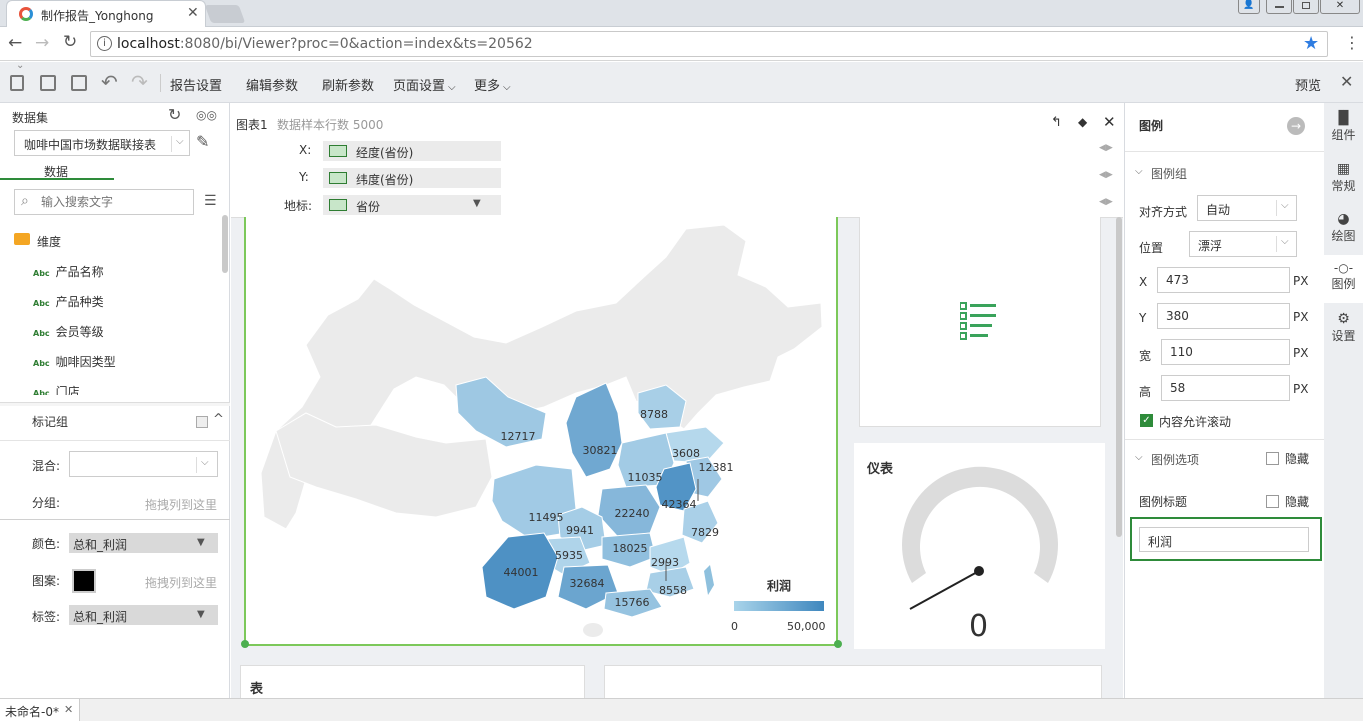 This screenshot has height=721, width=1363. I want to click on field-item: Abc 会员等级, so click(68, 331).